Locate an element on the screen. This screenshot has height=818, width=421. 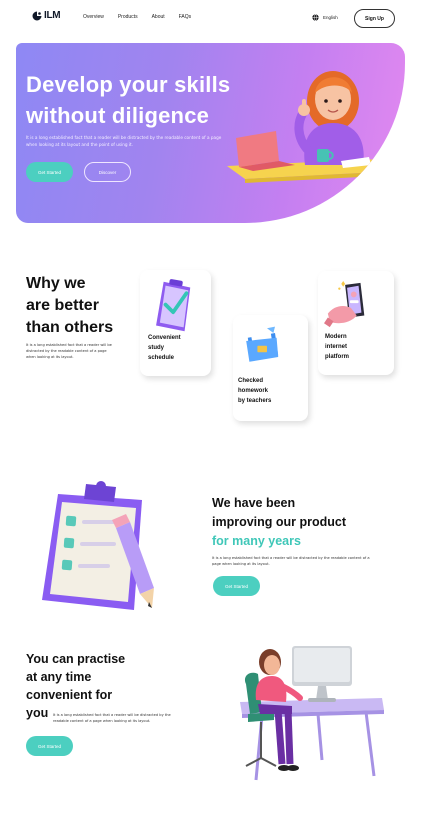
feature-card-schedule: Convenient study schedule is located at coordinates (175, 323).